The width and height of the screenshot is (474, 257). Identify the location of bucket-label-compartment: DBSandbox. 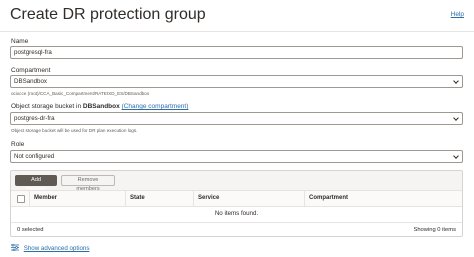
(101, 106).